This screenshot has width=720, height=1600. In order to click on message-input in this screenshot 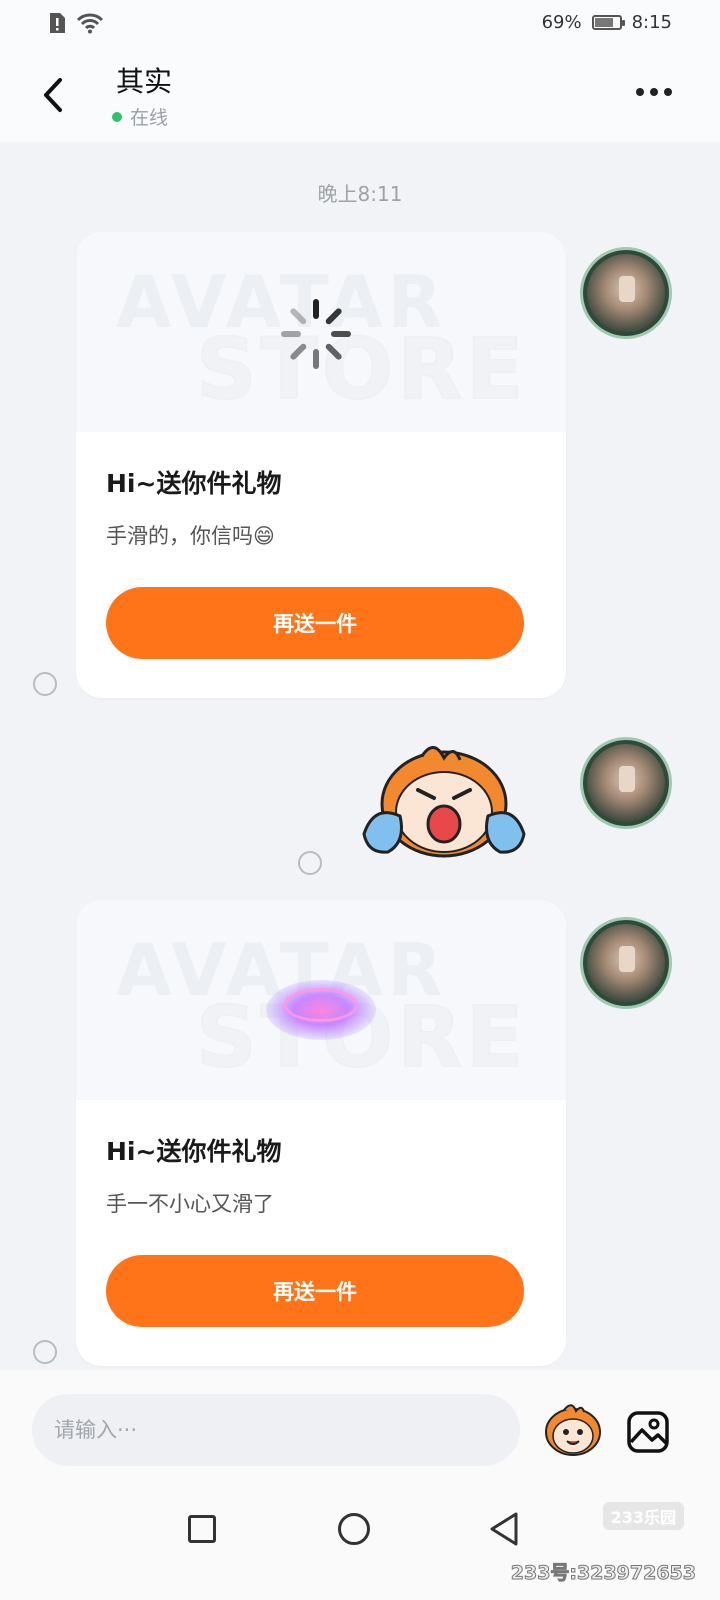, I will do `click(276, 1430)`.